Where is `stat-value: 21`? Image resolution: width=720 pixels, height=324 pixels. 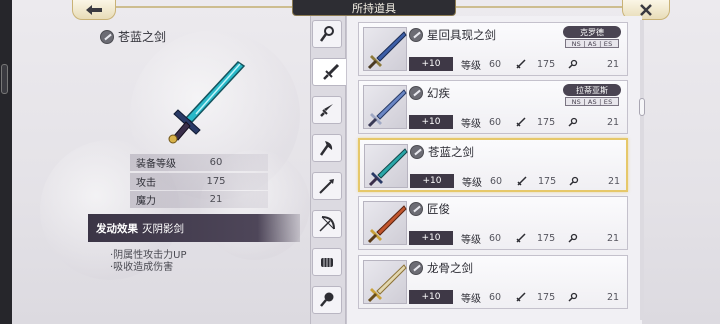
stat-value: 21 is located at coordinates (216, 199).